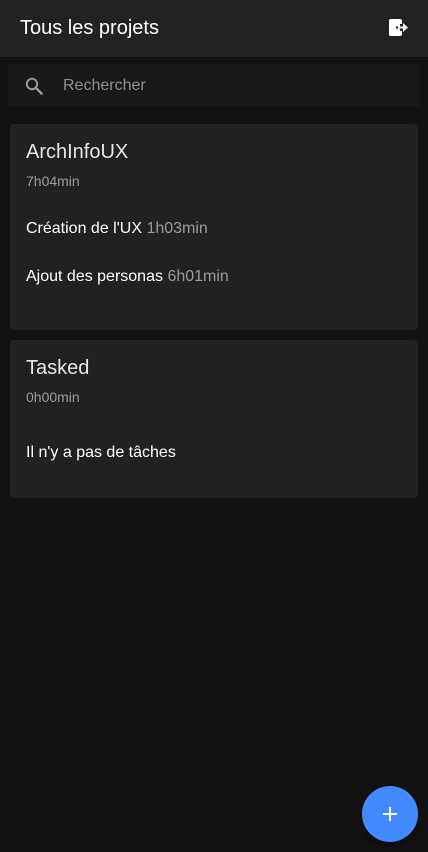 This screenshot has width=428, height=852. Describe the element at coordinates (94, 276) in the screenshot. I see `task-label: Ajout des personas` at that location.